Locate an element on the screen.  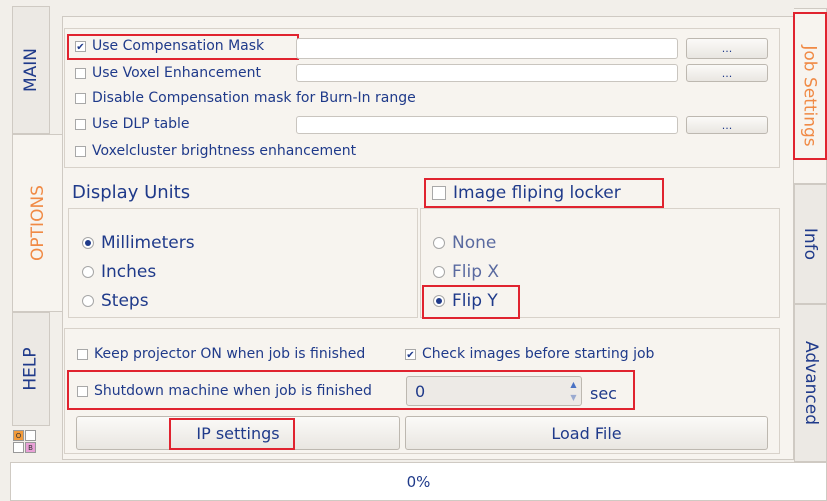
progress-text: 0% is located at coordinates (418, 481).